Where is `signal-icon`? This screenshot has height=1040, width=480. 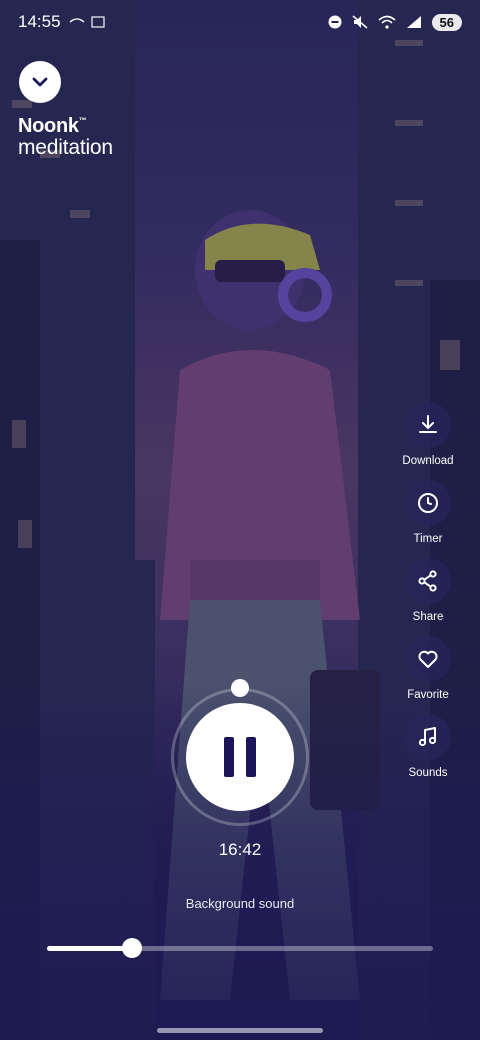
signal-icon is located at coordinates (413, 22).